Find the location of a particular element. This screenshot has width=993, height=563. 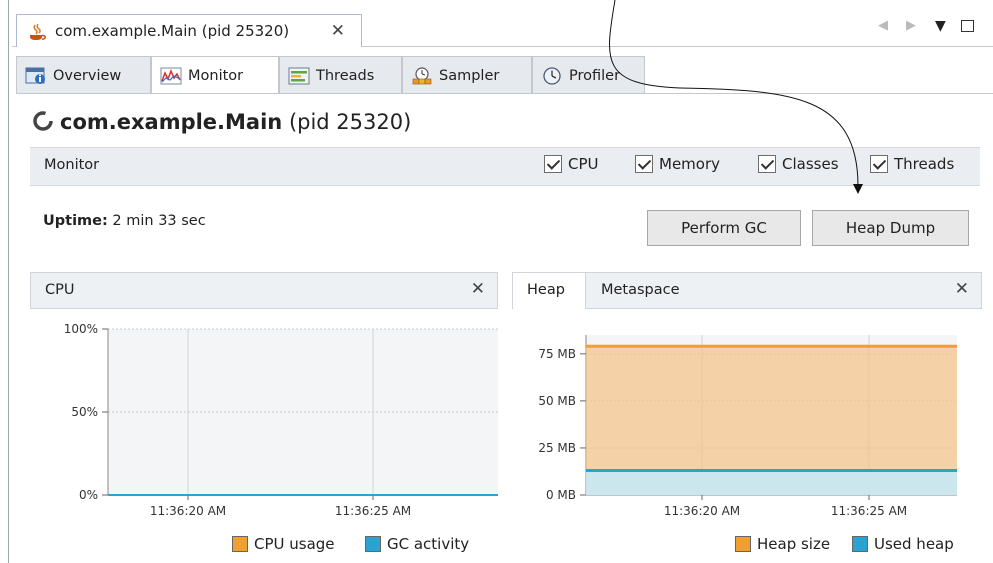

sampler-icon is located at coordinates (422, 75).